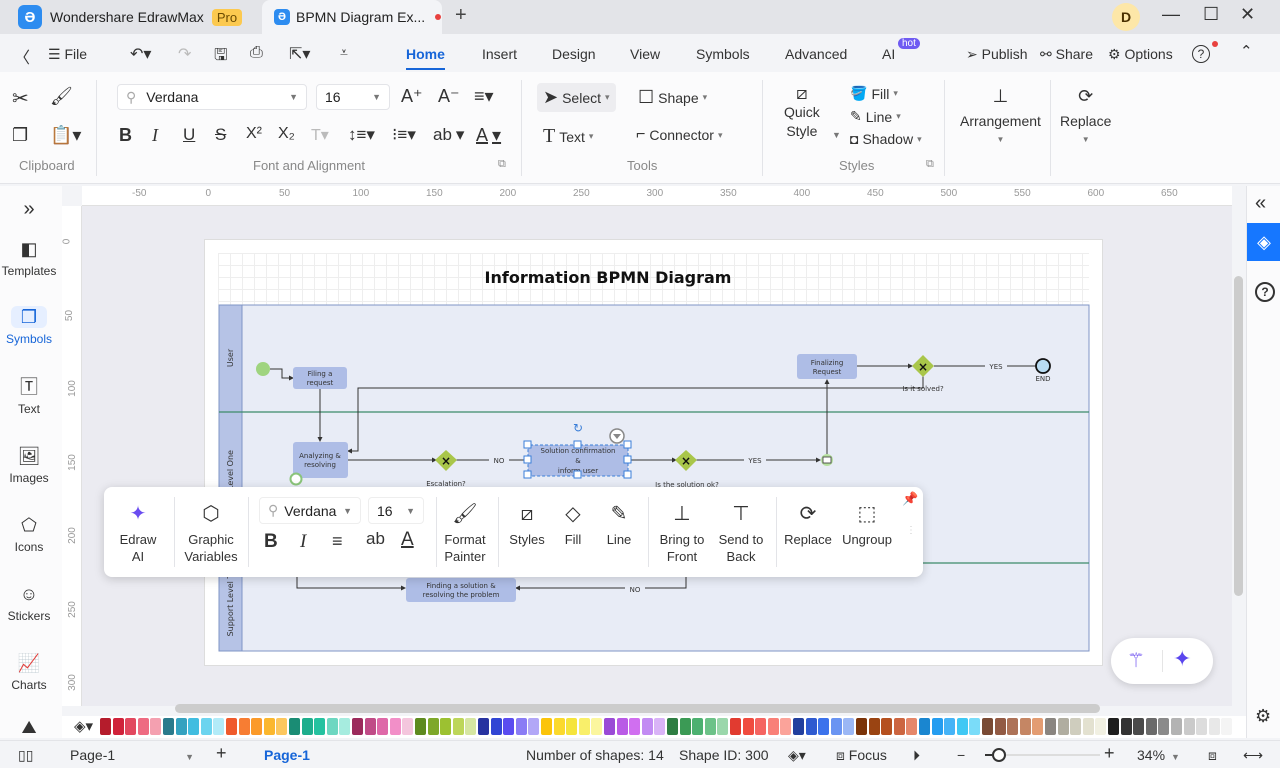 The image size is (1280, 768). What do you see at coordinates (320, 460) in the screenshot?
I see `task-analyzing-resolving: Analyzing & resolving` at bounding box center [320, 460].